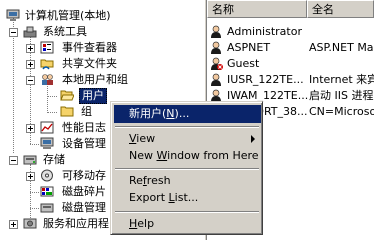  What do you see at coordinates (47, 127) in the screenshot?
I see `perf-logs-icon` at bounding box center [47, 127].